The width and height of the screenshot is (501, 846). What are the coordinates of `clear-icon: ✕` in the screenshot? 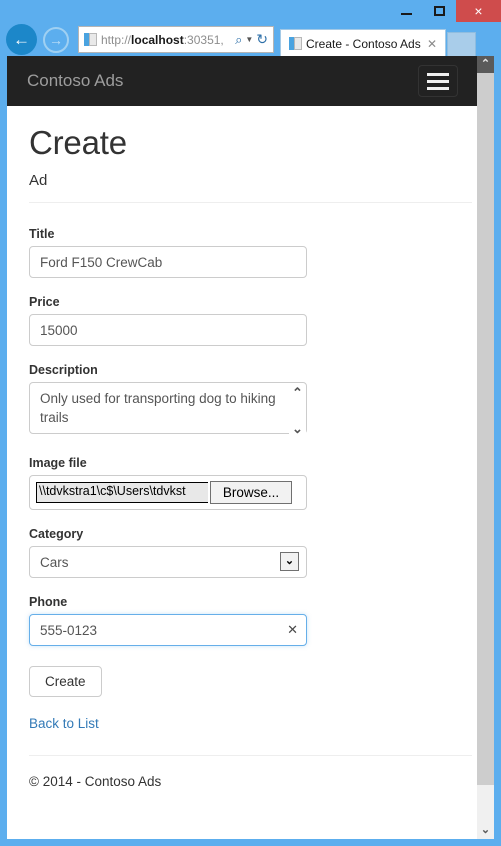 It's located at (292, 630).